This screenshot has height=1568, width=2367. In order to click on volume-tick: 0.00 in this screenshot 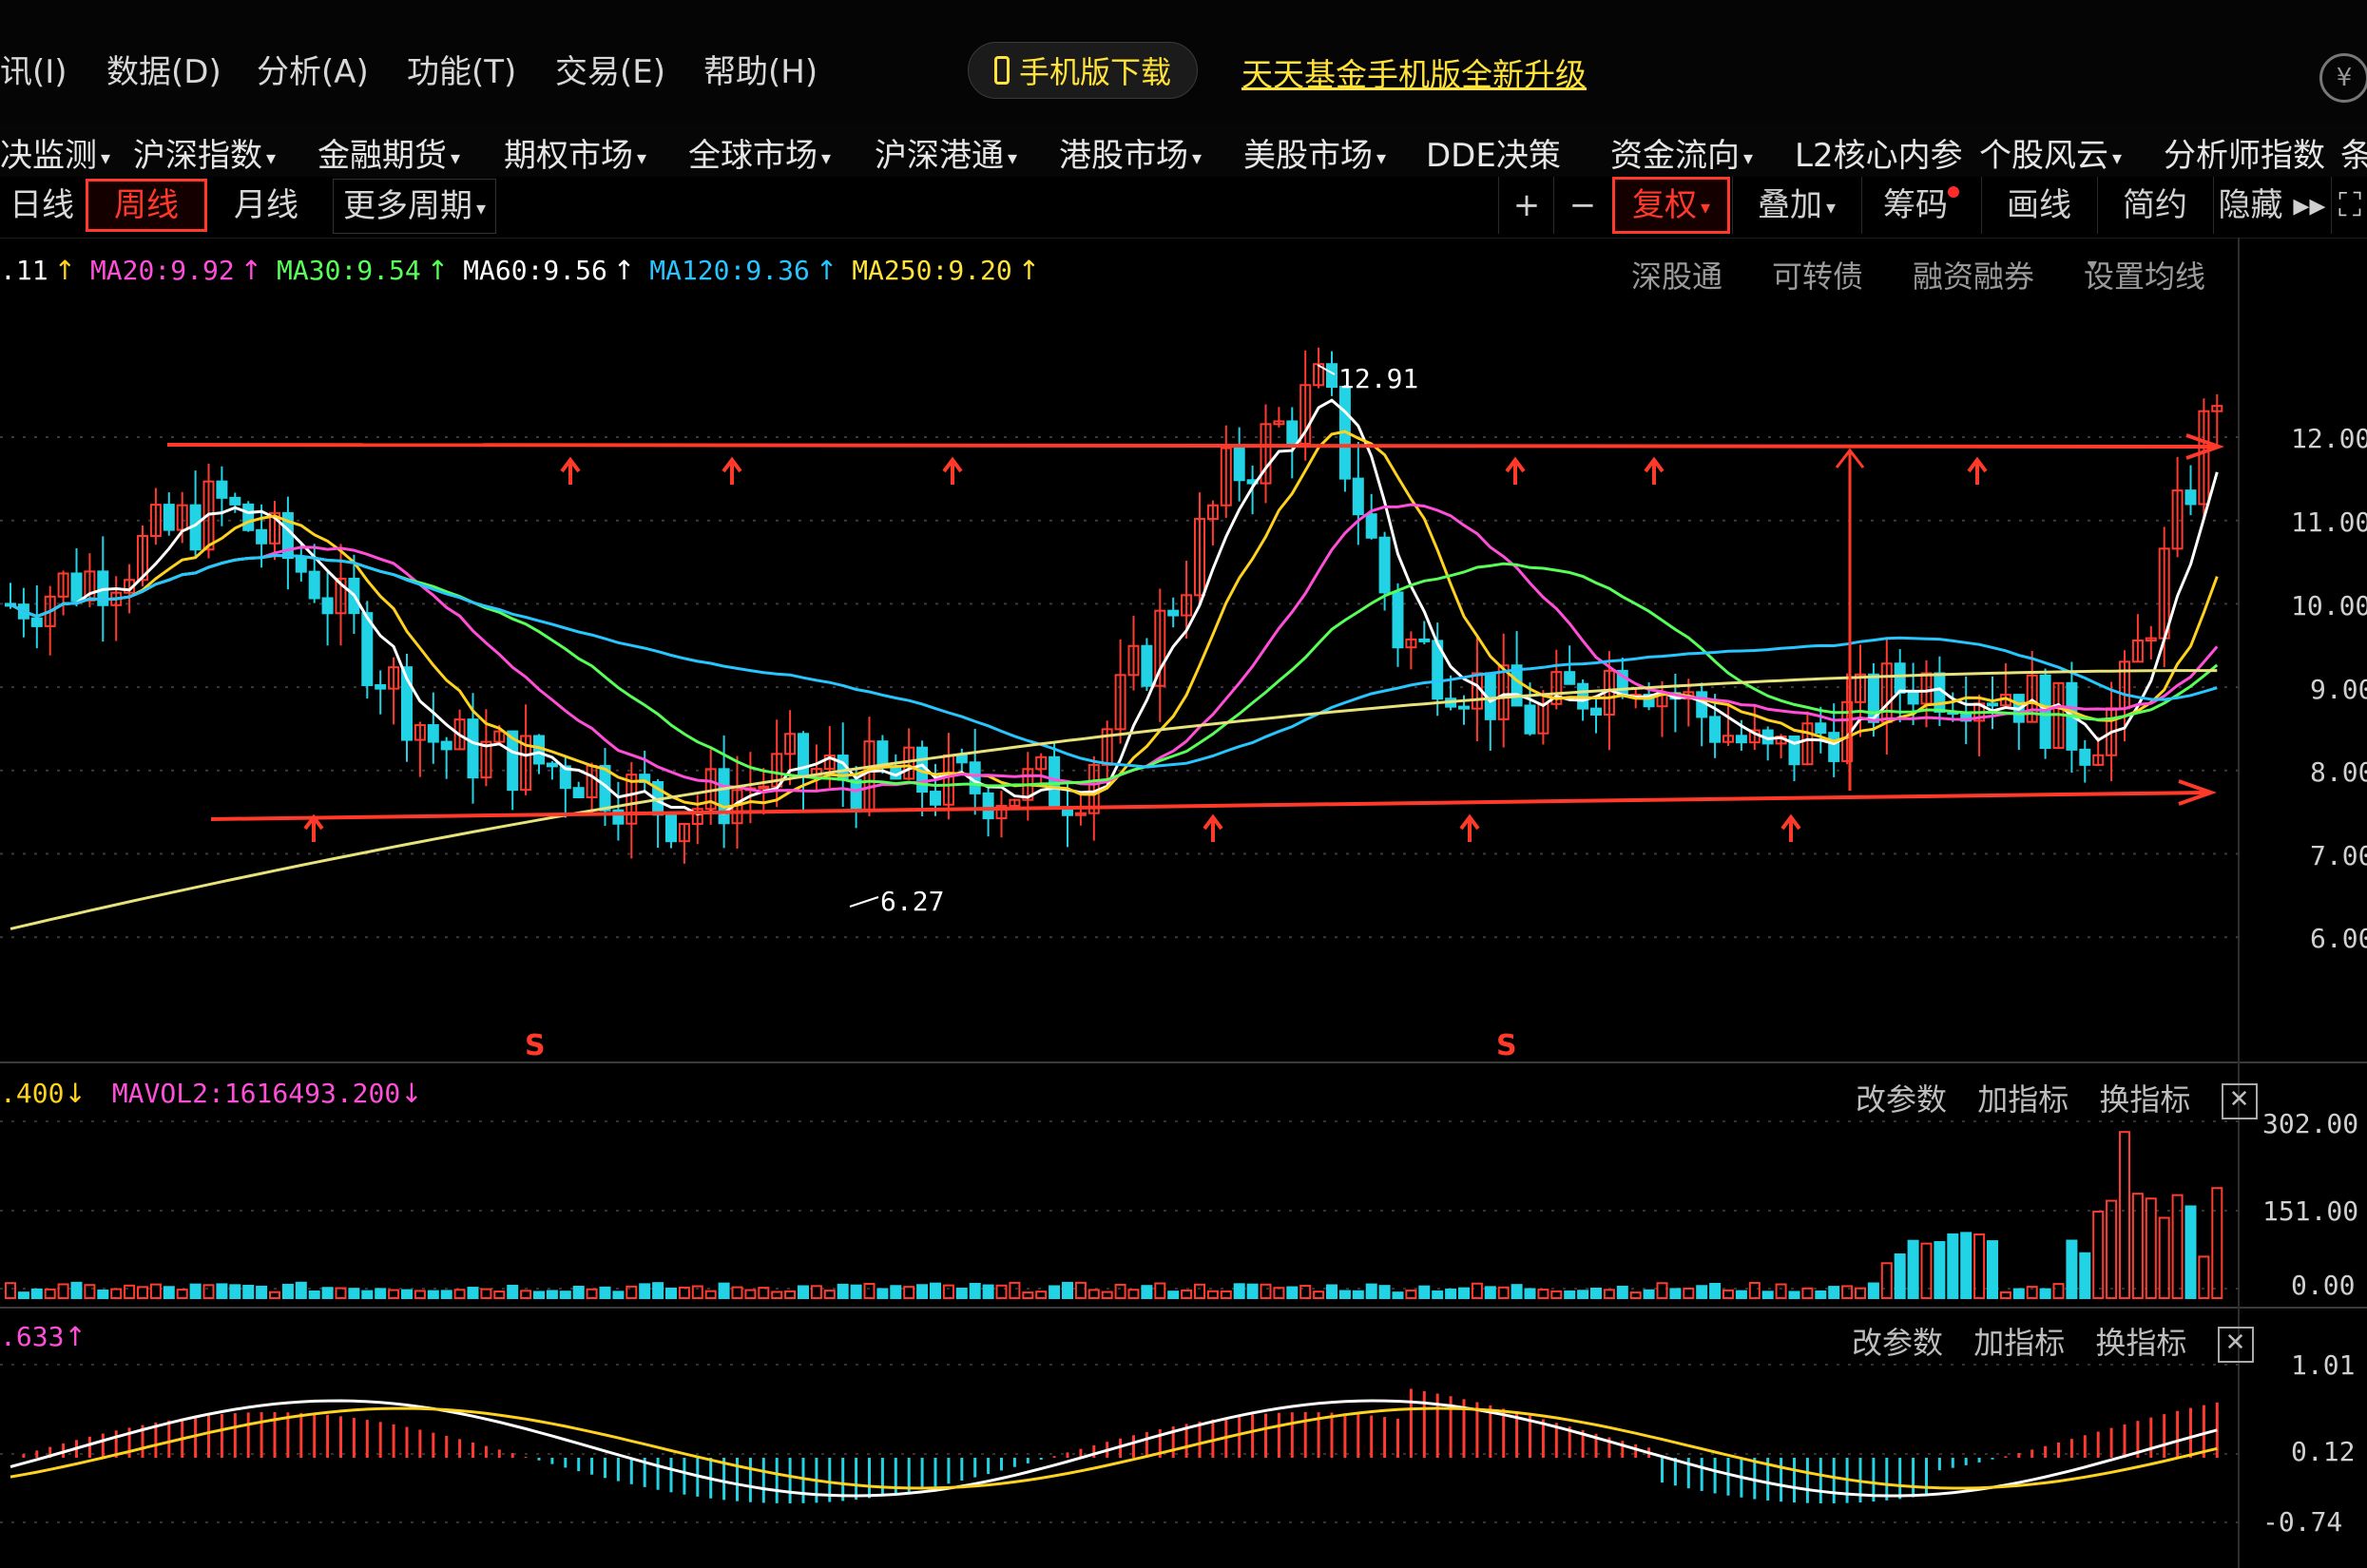, I will do `click(2323, 1285)`.